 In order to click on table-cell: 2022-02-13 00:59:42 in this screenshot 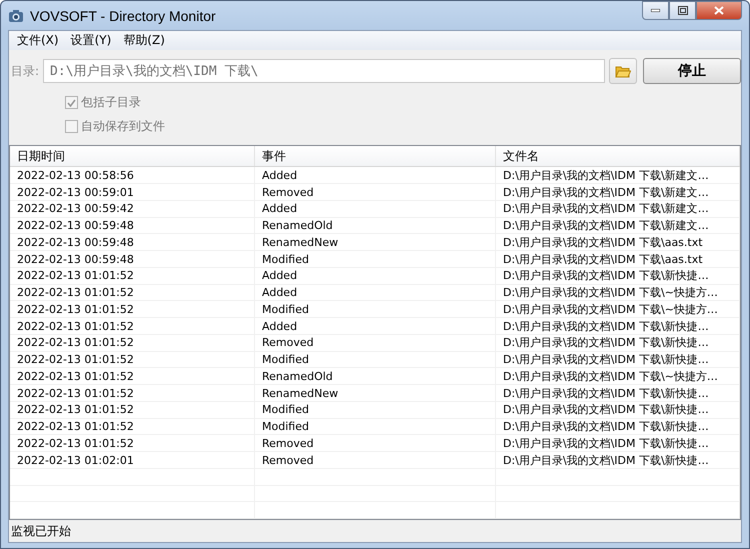, I will do `click(75, 209)`.